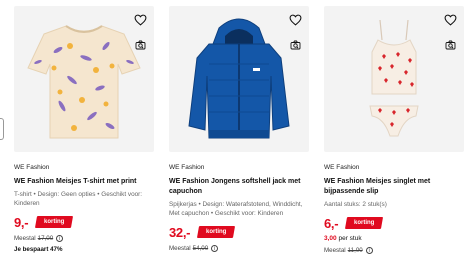  What do you see at coordinates (394, 250) in the screenshot?
I see `original-price: Meestal 11,00 i` at bounding box center [394, 250].